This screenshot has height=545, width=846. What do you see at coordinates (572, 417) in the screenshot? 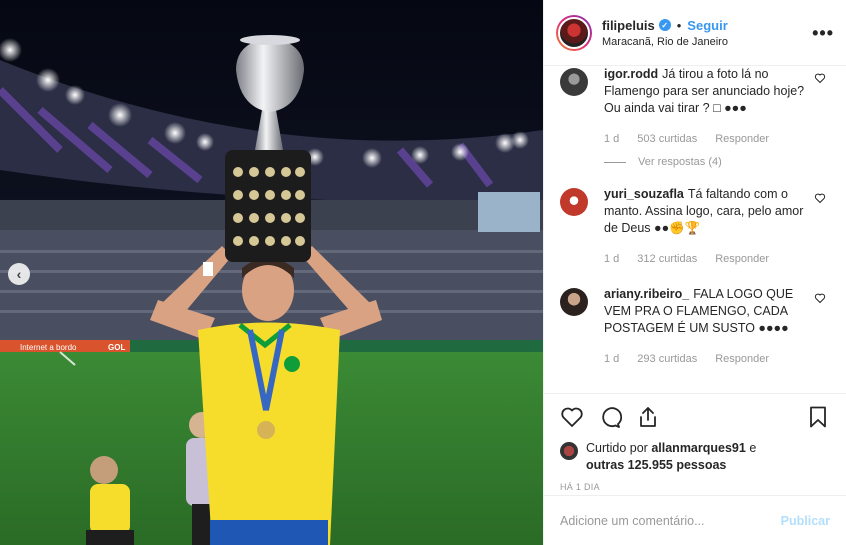
I see `like-heart-icon` at bounding box center [572, 417].